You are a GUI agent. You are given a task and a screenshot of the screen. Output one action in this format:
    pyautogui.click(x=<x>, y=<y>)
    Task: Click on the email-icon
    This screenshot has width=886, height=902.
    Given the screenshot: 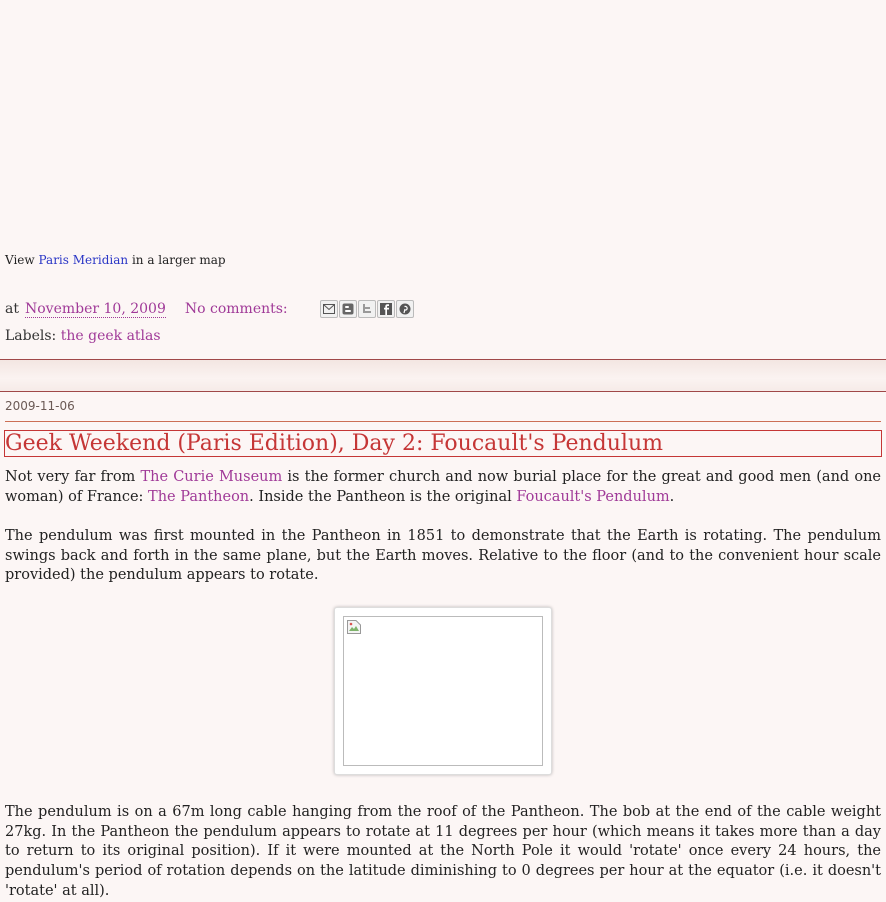 What is the action you would take?
    pyautogui.click(x=328, y=309)
    